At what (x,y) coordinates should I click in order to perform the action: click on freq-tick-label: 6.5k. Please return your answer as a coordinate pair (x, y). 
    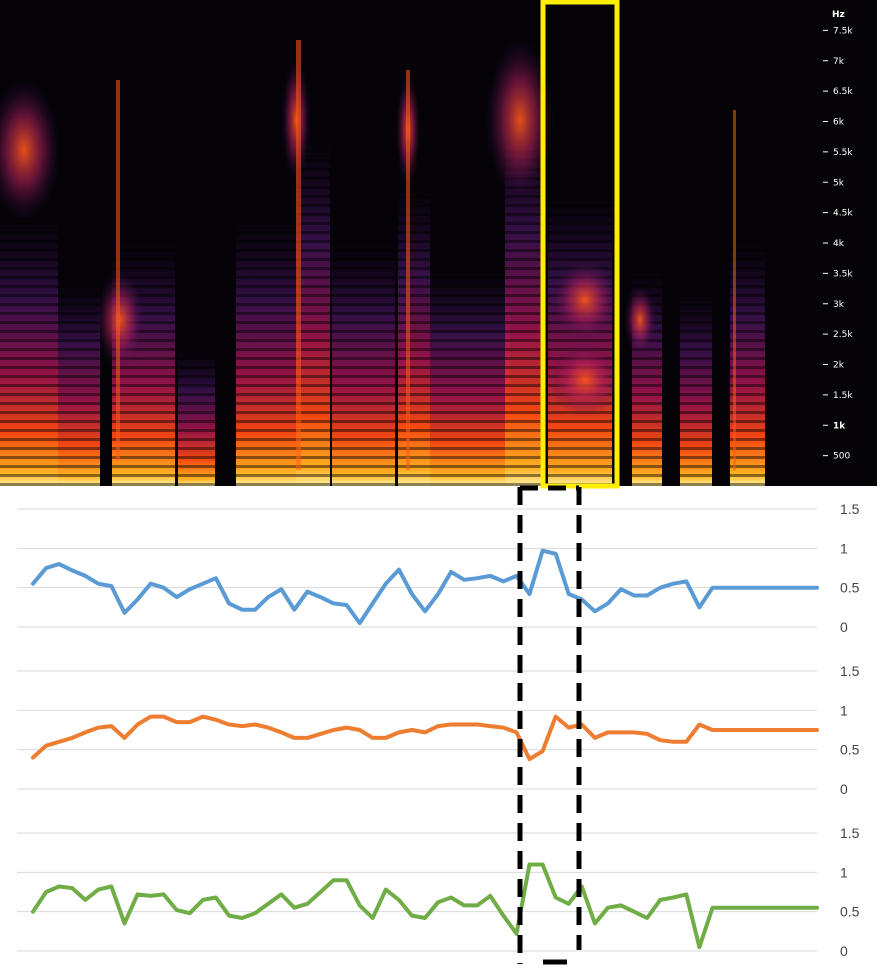
    Looking at the image, I should click on (843, 92).